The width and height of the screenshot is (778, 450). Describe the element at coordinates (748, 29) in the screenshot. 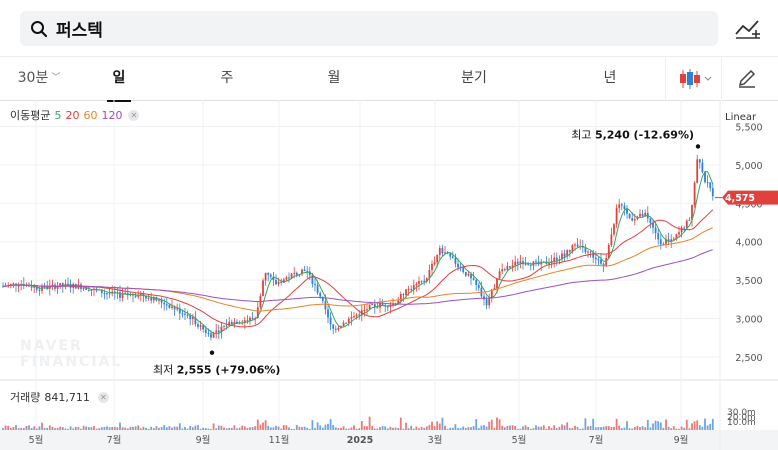

I see `compare-chart-icon` at that location.